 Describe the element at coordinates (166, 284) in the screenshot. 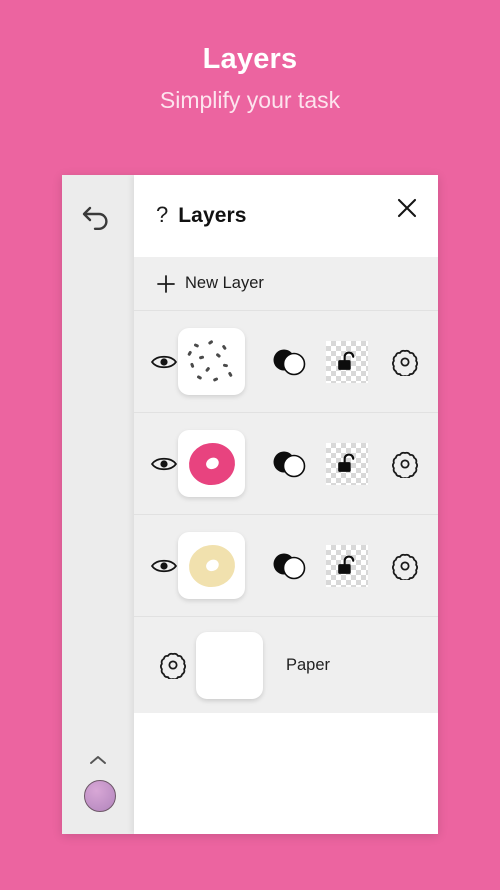

I see `plus-icon` at that location.